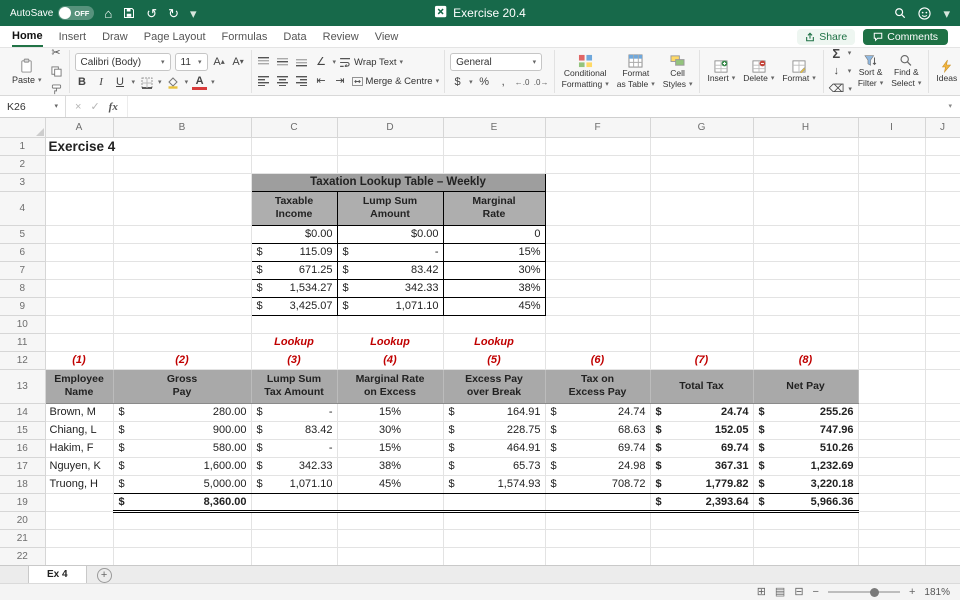 The height and width of the screenshot is (600, 960). I want to click on bold-button: B, so click(82, 82).